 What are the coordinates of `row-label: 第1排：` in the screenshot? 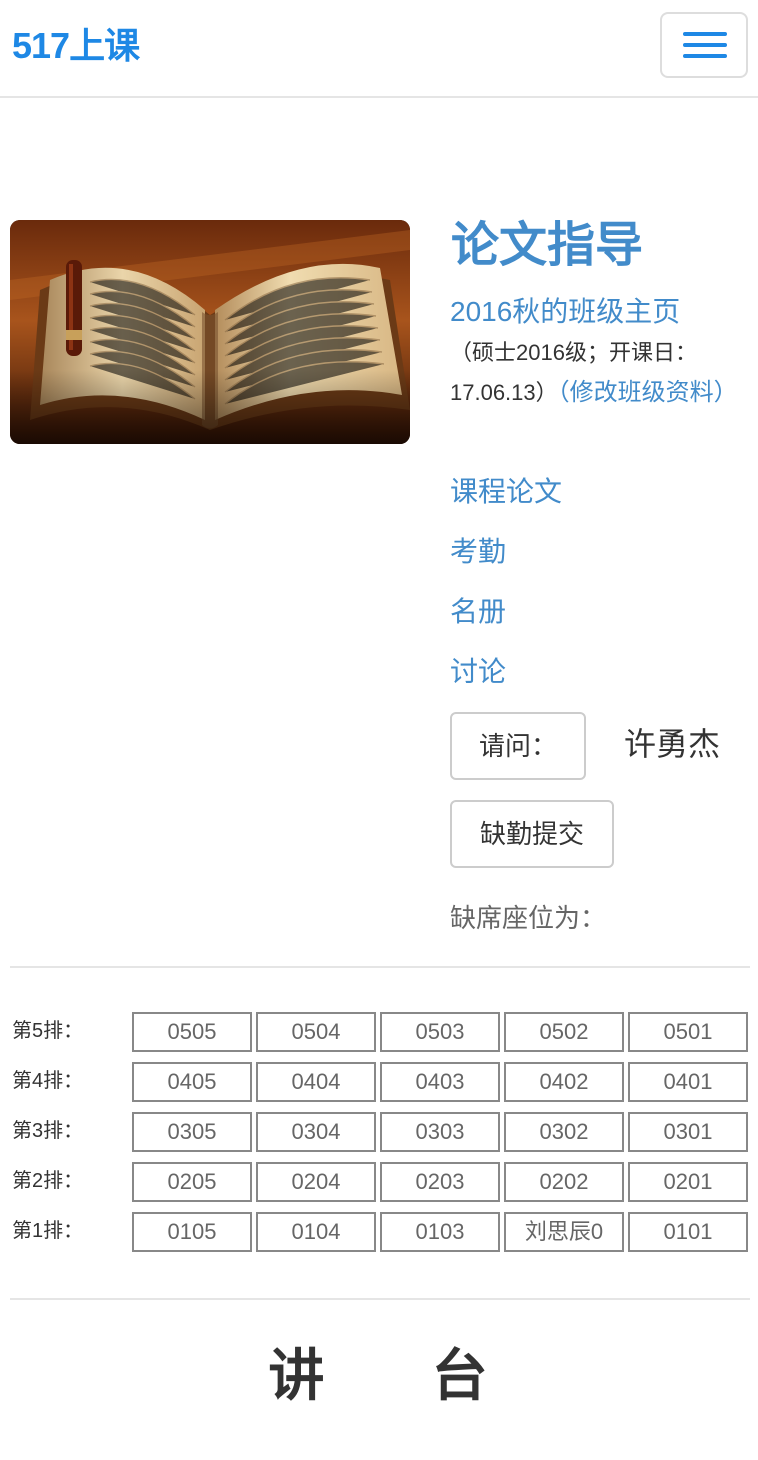 It's located at (48, 1231).